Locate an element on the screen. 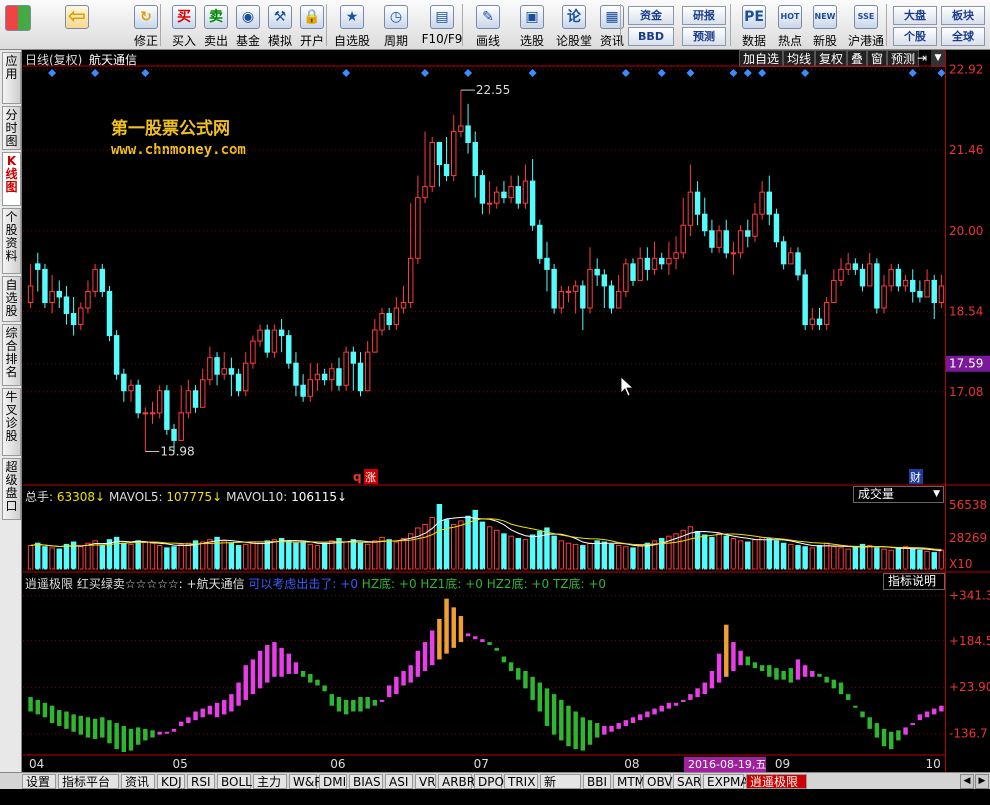 This screenshot has width=990, height=805. bottom-tab-10: ASI is located at coordinates (399, 781).